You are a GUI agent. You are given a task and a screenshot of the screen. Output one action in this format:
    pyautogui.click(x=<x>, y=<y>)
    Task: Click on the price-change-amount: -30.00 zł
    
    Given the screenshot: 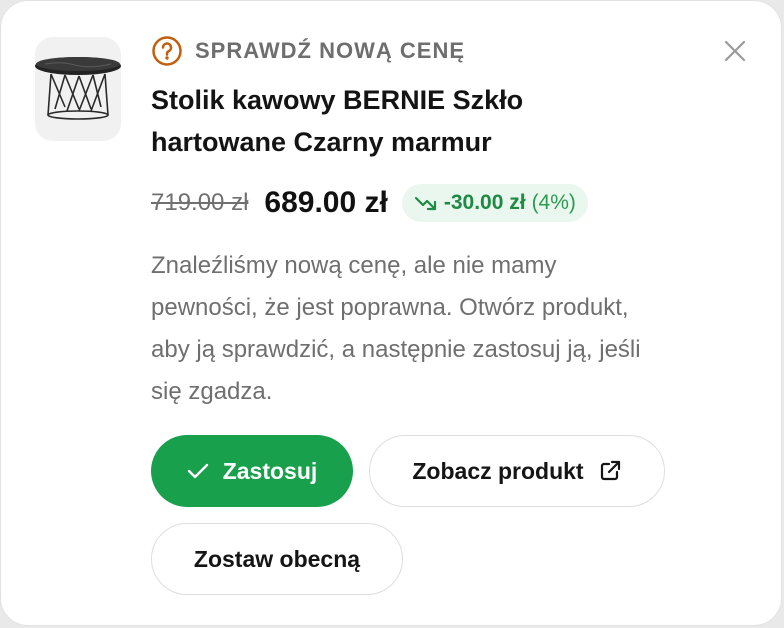 What is the action you would take?
    pyautogui.click(x=484, y=202)
    